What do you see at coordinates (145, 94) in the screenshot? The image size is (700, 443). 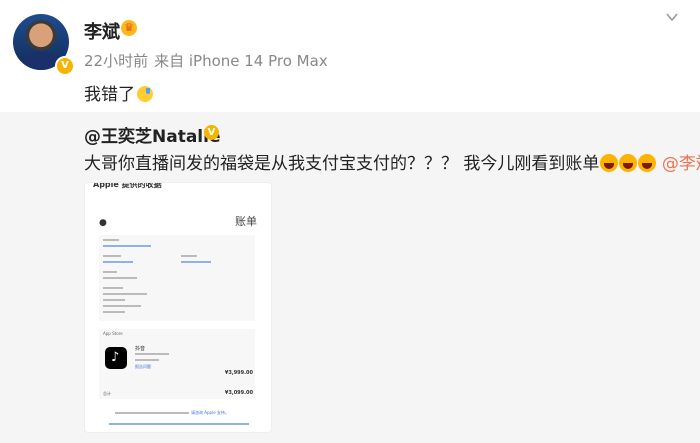 I see `emoji-sweat-icon` at bounding box center [145, 94].